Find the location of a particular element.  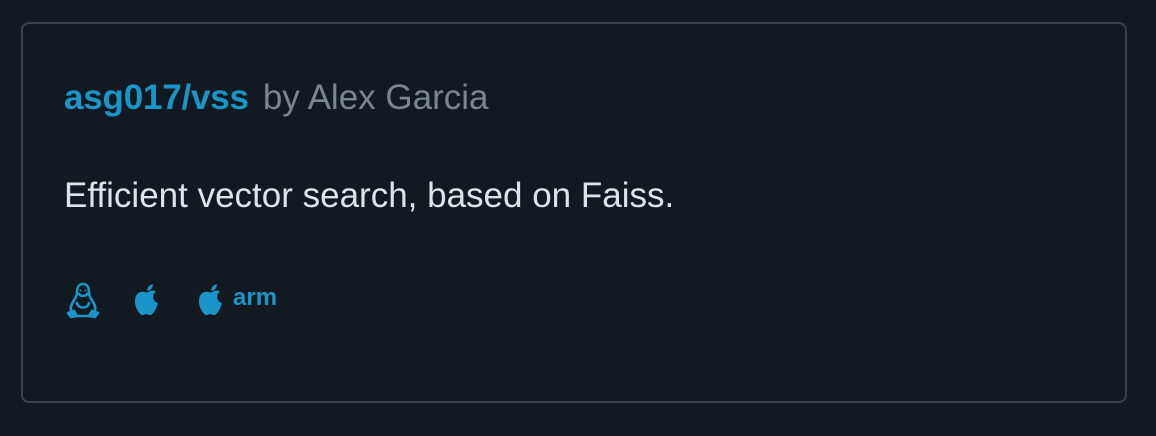

linux-icon is located at coordinates (83, 300).